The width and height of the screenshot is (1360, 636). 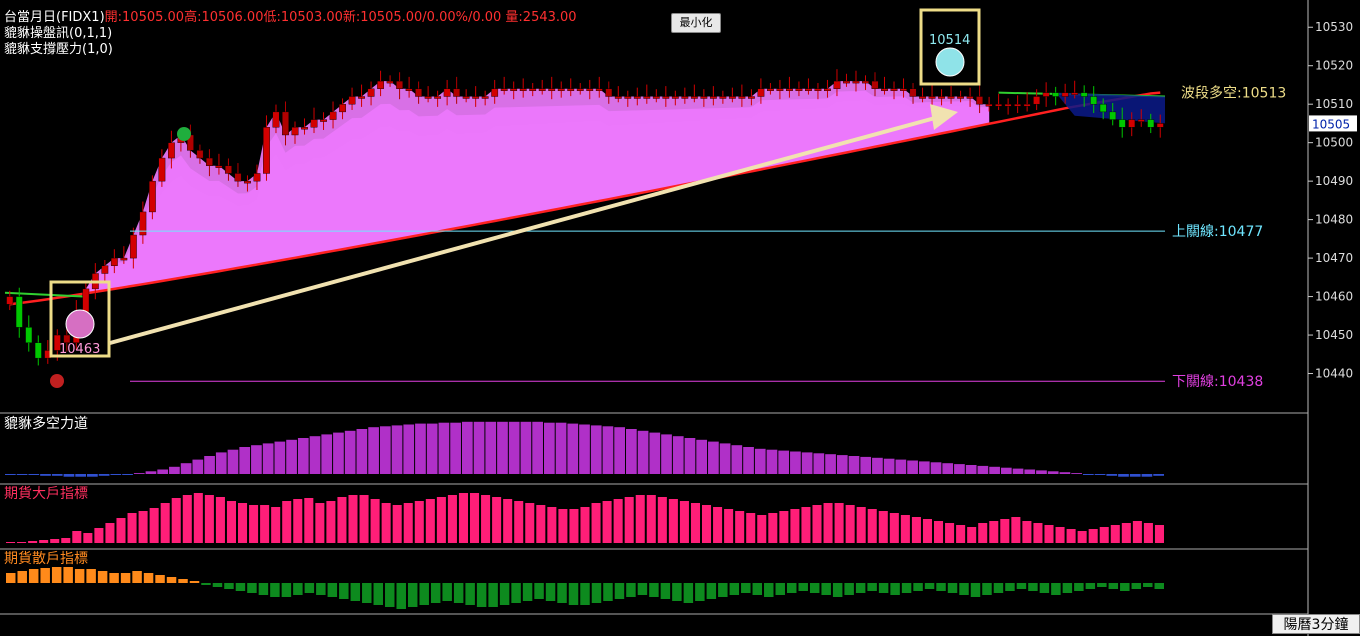 I want to click on bull-dragon-icon, so click(x=184, y=134).